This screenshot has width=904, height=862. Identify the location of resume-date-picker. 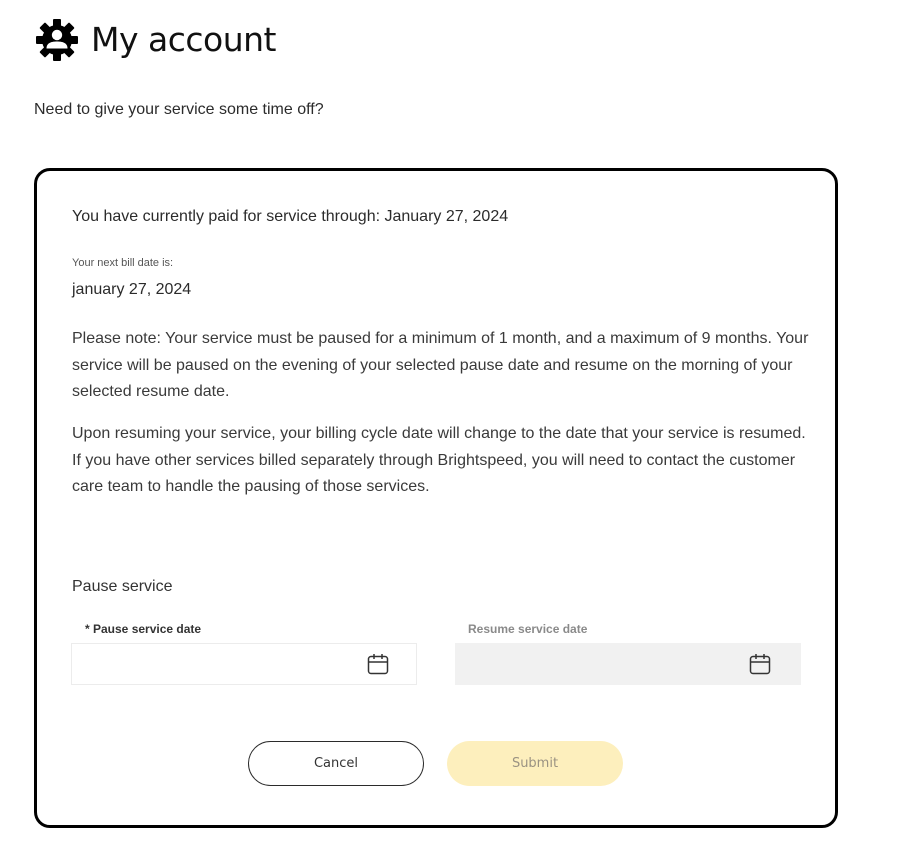
(628, 664).